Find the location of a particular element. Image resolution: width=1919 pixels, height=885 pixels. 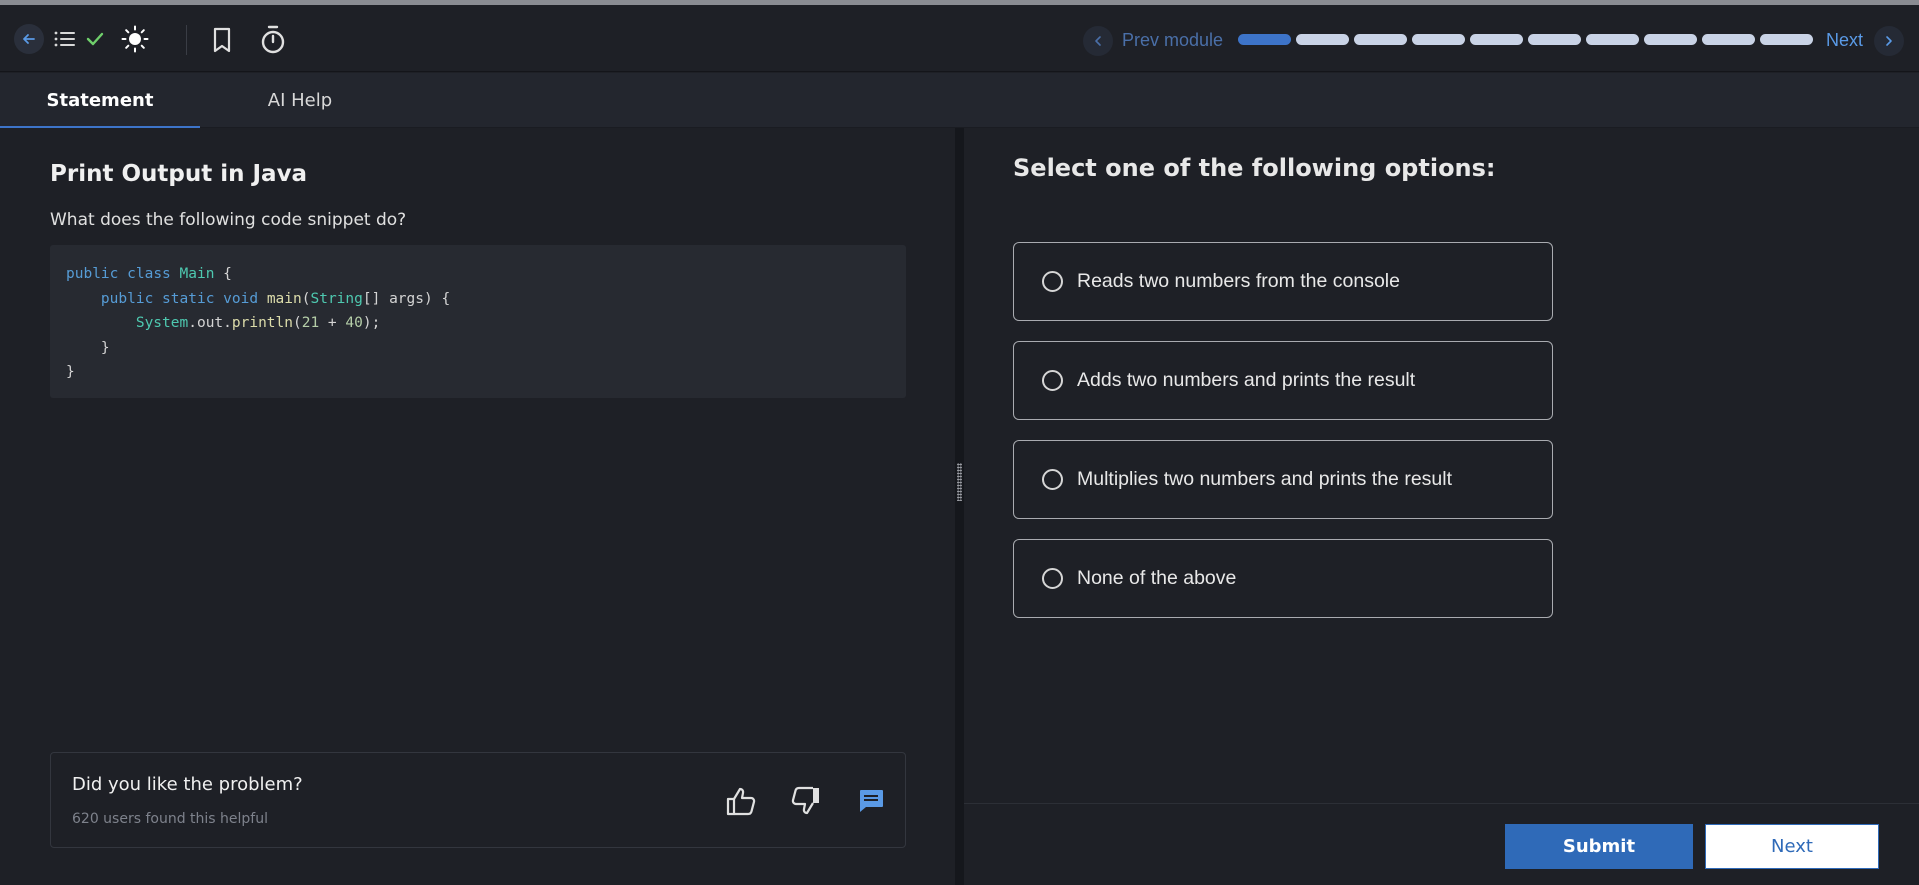

next-button: Next is located at coordinates (1792, 846).